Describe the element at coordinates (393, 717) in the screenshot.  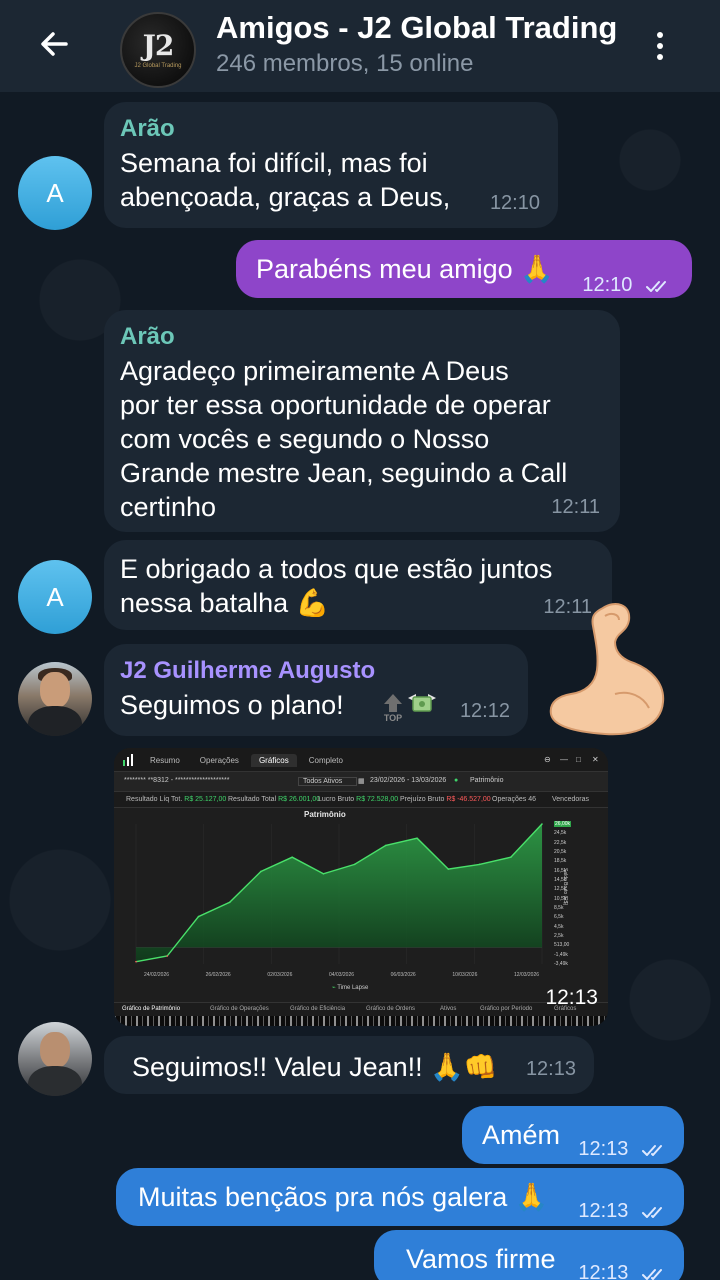
I see `top-label: TOP` at that location.